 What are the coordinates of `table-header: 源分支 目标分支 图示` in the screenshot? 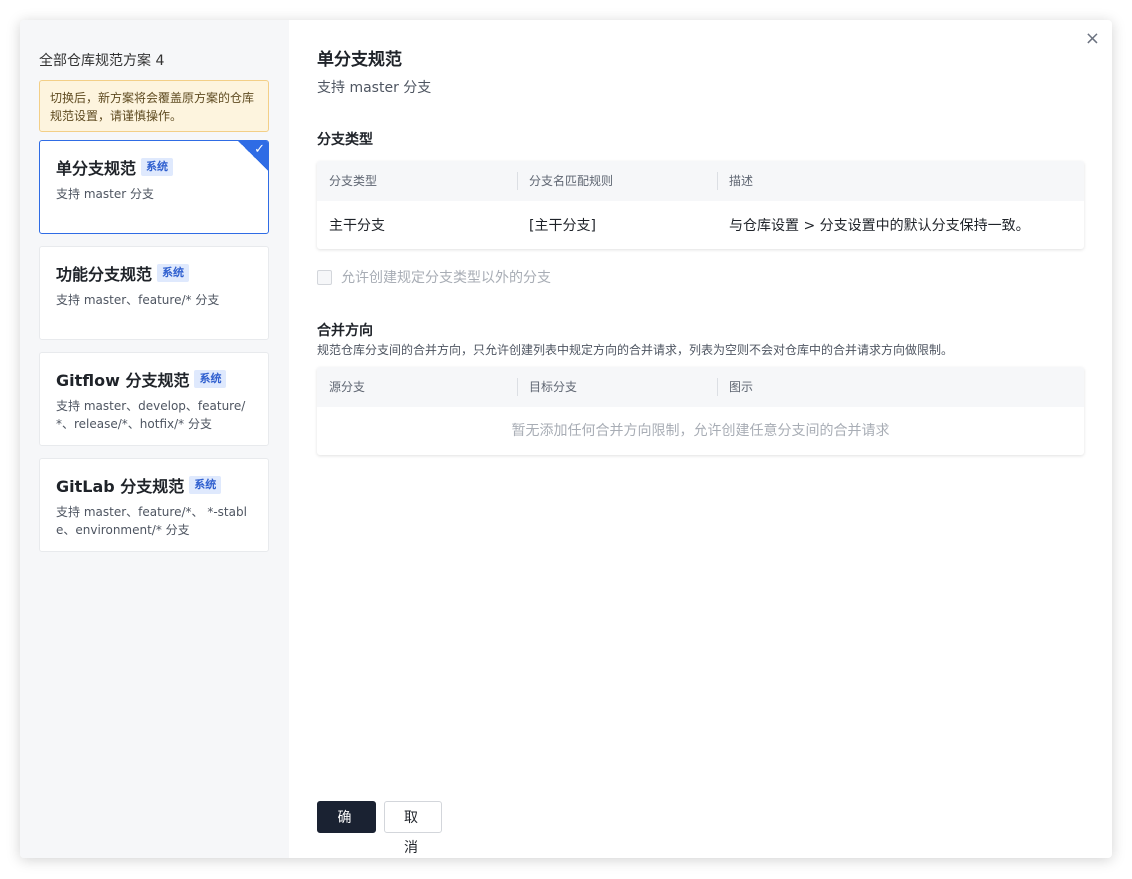 It's located at (700, 387).